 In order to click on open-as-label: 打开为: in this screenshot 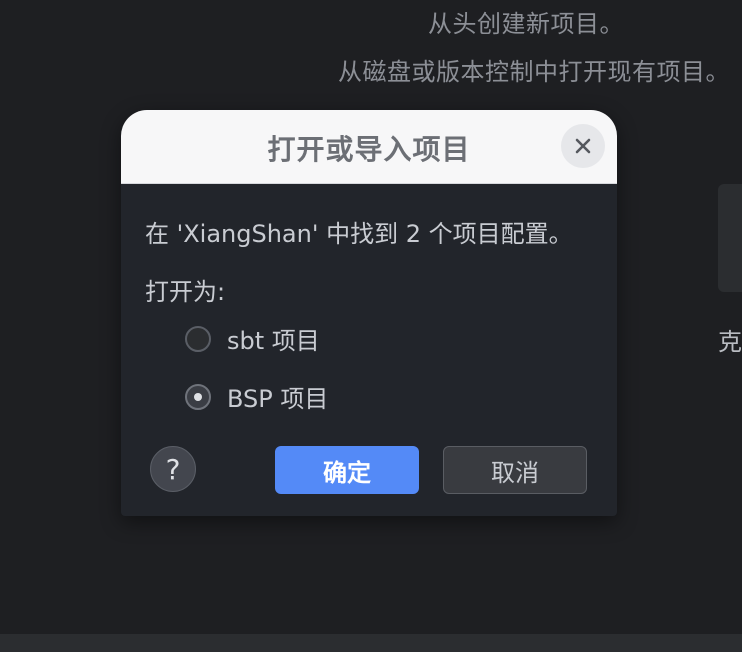, I will do `click(185, 292)`.